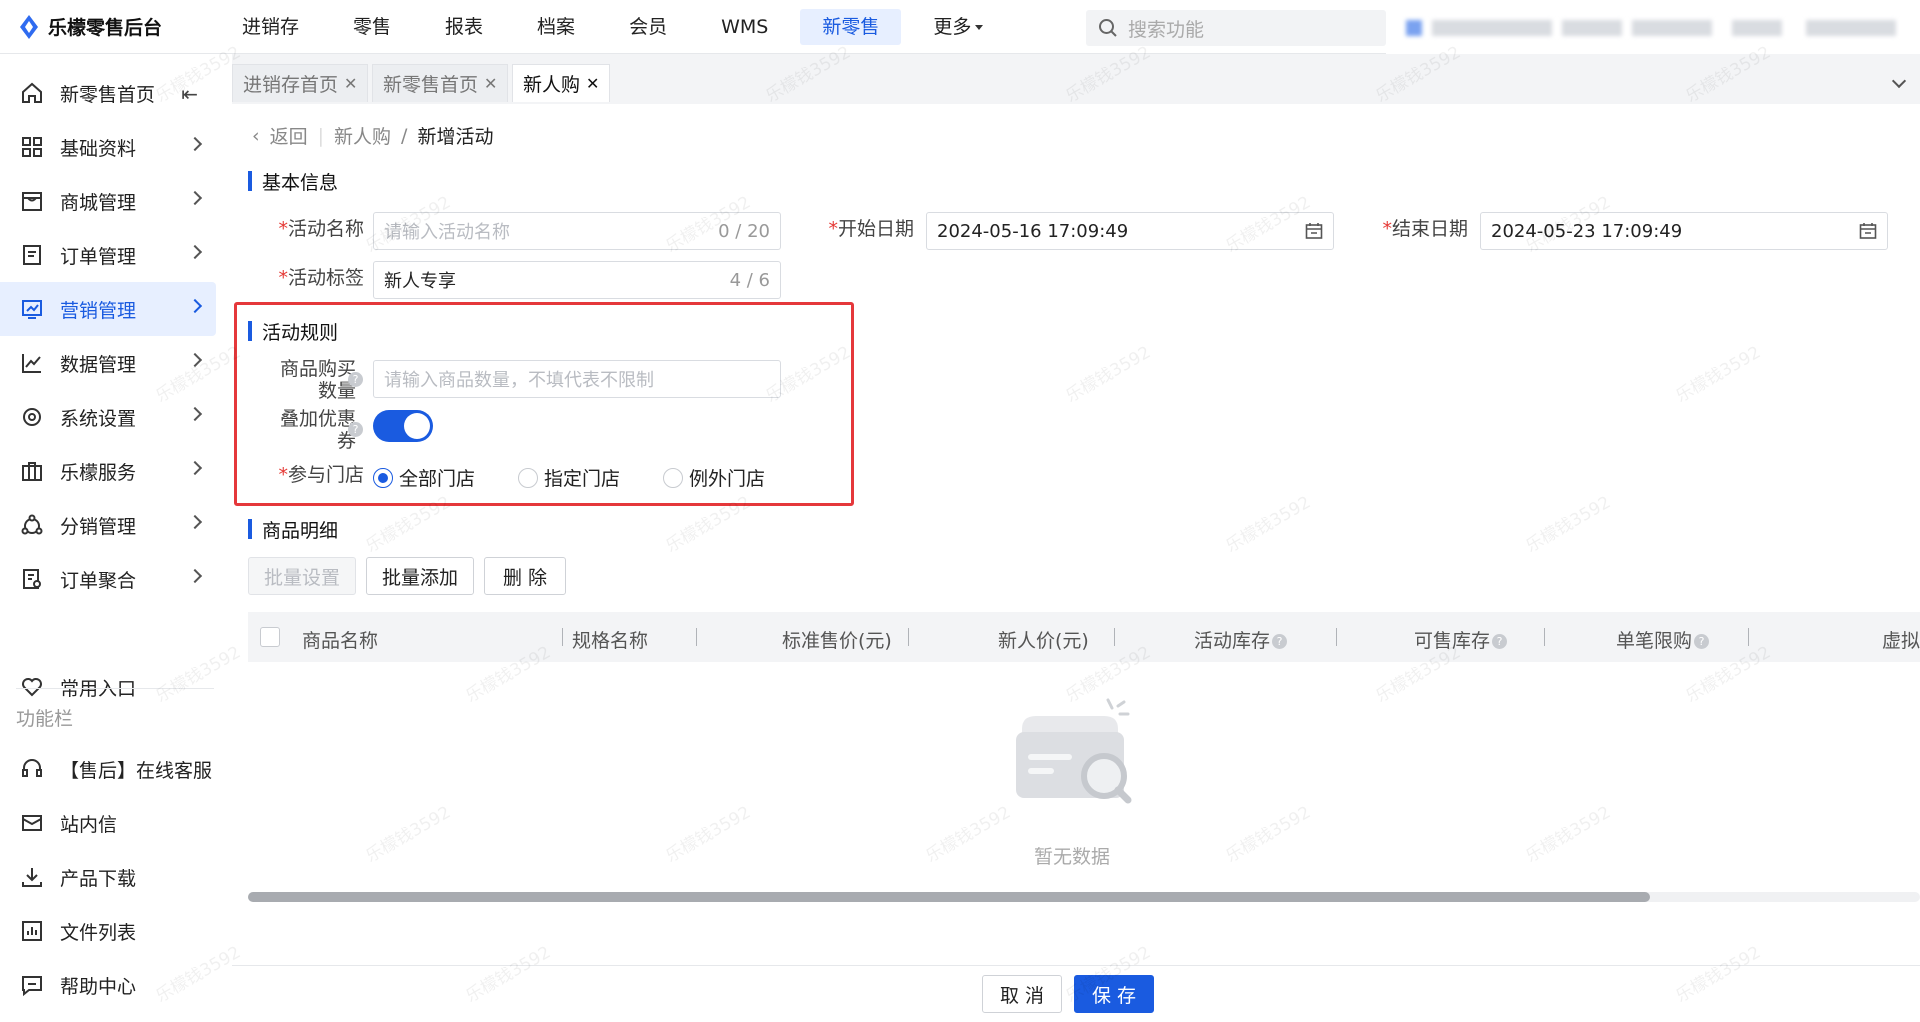 This screenshot has width=1920, height=1022. What do you see at coordinates (420, 576) in the screenshot?
I see `batch-add-button: 批量添加` at bounding box center [420, 576].